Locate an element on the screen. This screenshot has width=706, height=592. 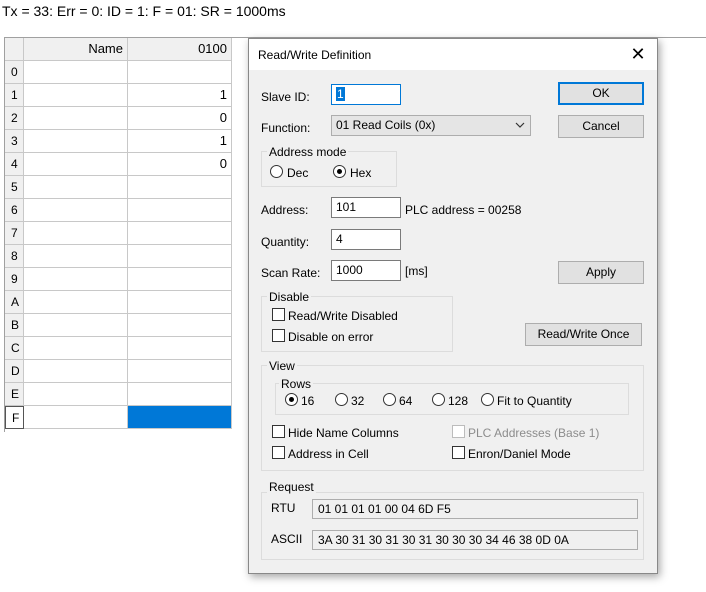
enron-daniel-checkbox is located at coordinates (458, 452).